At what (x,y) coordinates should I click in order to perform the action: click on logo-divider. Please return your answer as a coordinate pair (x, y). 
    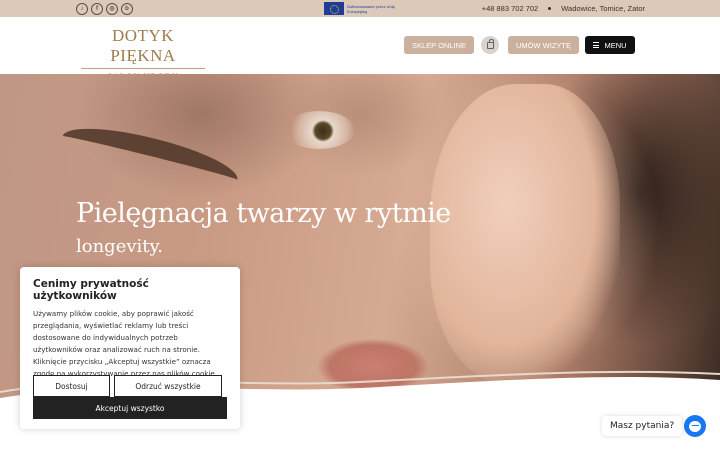
    Looking at the image, I should click on (143, 68).